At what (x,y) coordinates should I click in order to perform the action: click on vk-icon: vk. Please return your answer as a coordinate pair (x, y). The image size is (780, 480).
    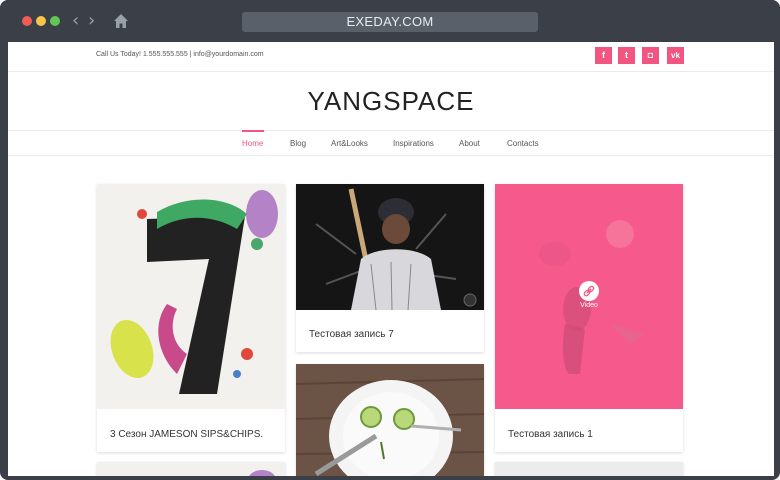
    Looking at the image, I should click on (675, 55).